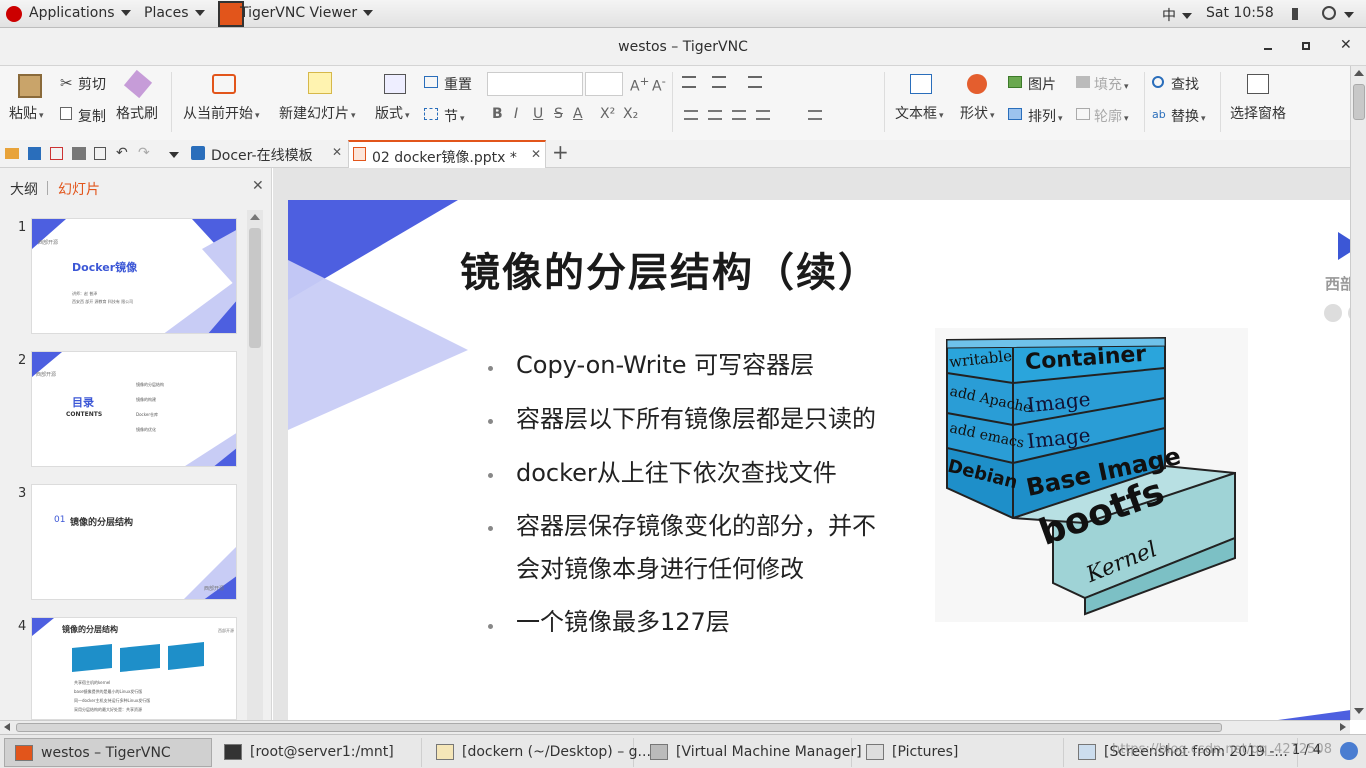 This screenshot has width=1366, height=768. I want to click on numbered-list-icon, so click(719, 82).